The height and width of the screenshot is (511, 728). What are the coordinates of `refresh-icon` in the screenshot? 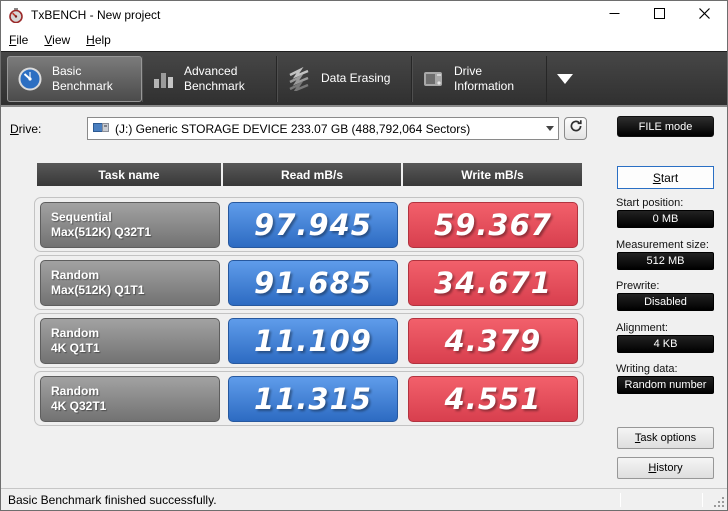 It's located at (576, 128).